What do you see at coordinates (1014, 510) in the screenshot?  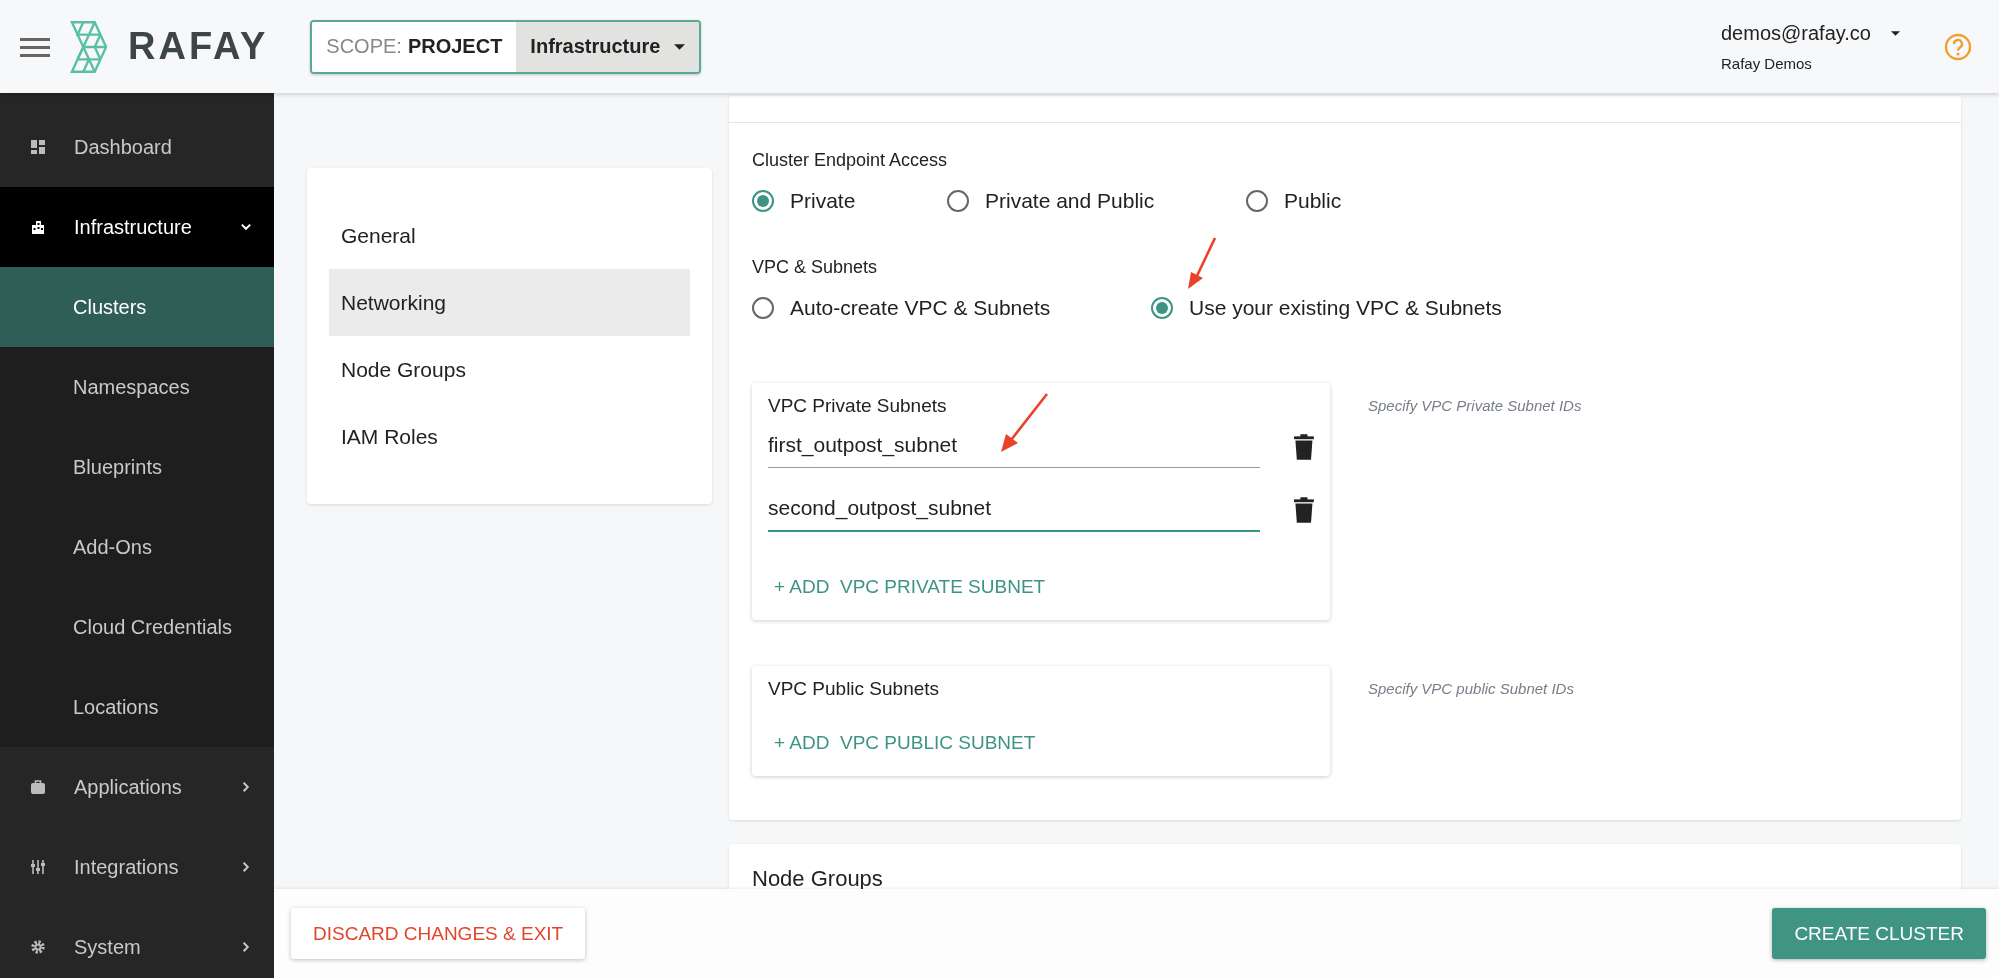 I see `subnet-input: second_outpost_subnet` at bounding box center [1014, 510].